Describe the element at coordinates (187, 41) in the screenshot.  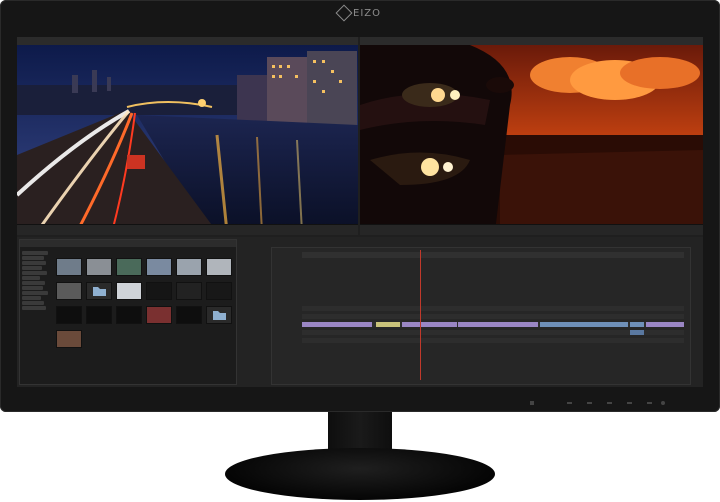
I see `source-monitor-titlebar` at that location.